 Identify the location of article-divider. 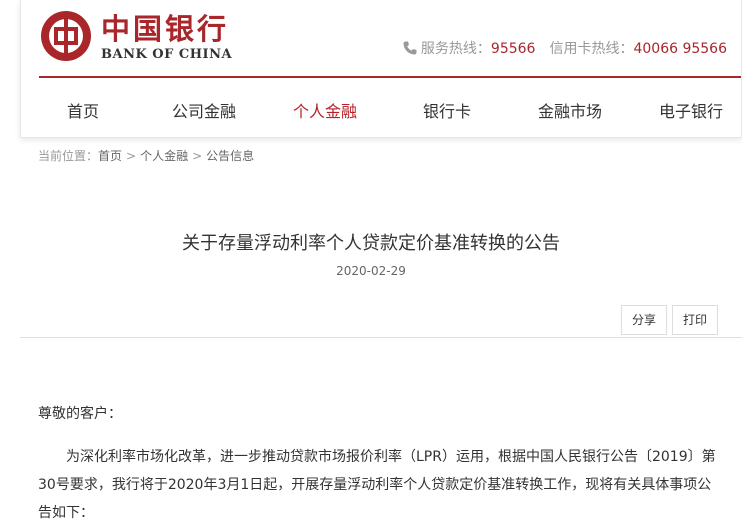
(381, 337).